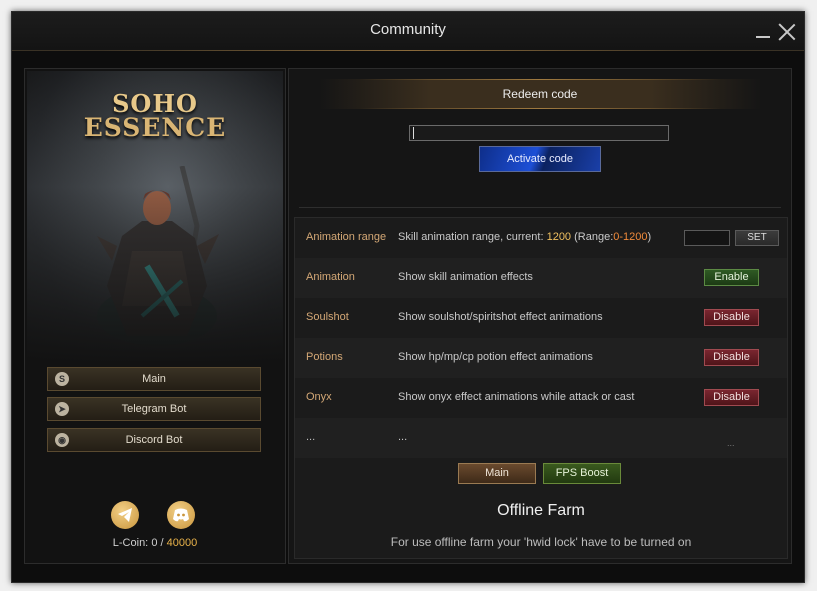  Describe the element at coordinates (539, 133) in the screenshot. I see `redeem-code-input` at that location.